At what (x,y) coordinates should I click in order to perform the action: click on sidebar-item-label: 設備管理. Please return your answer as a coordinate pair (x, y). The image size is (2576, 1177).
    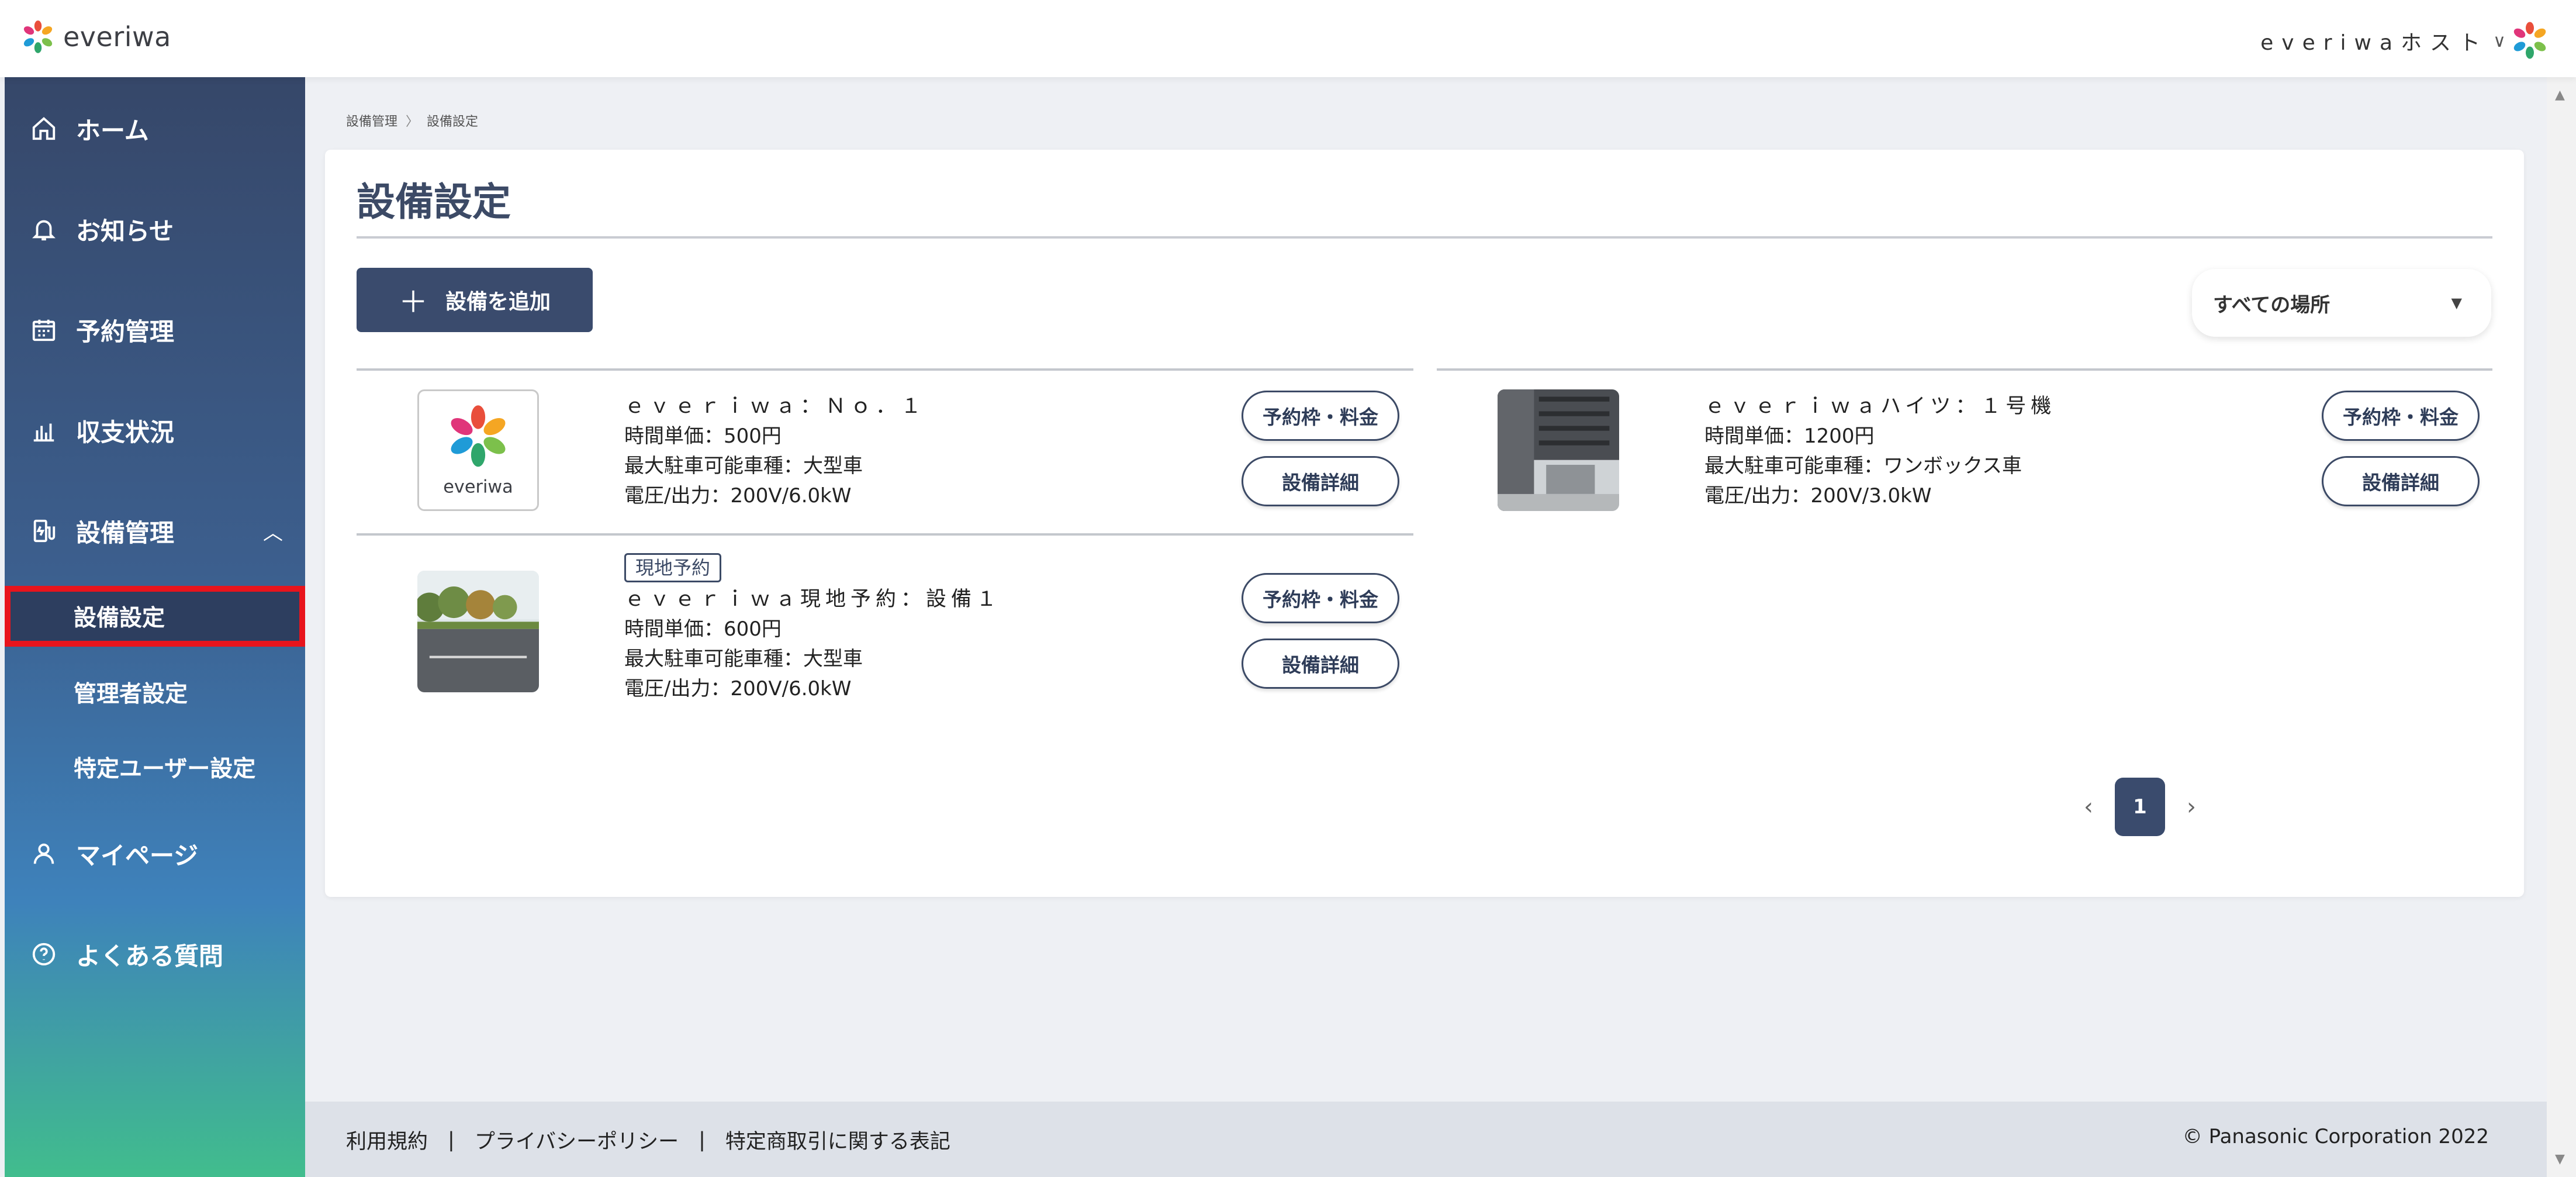
    Looking at the image, I should click on (125, 532).